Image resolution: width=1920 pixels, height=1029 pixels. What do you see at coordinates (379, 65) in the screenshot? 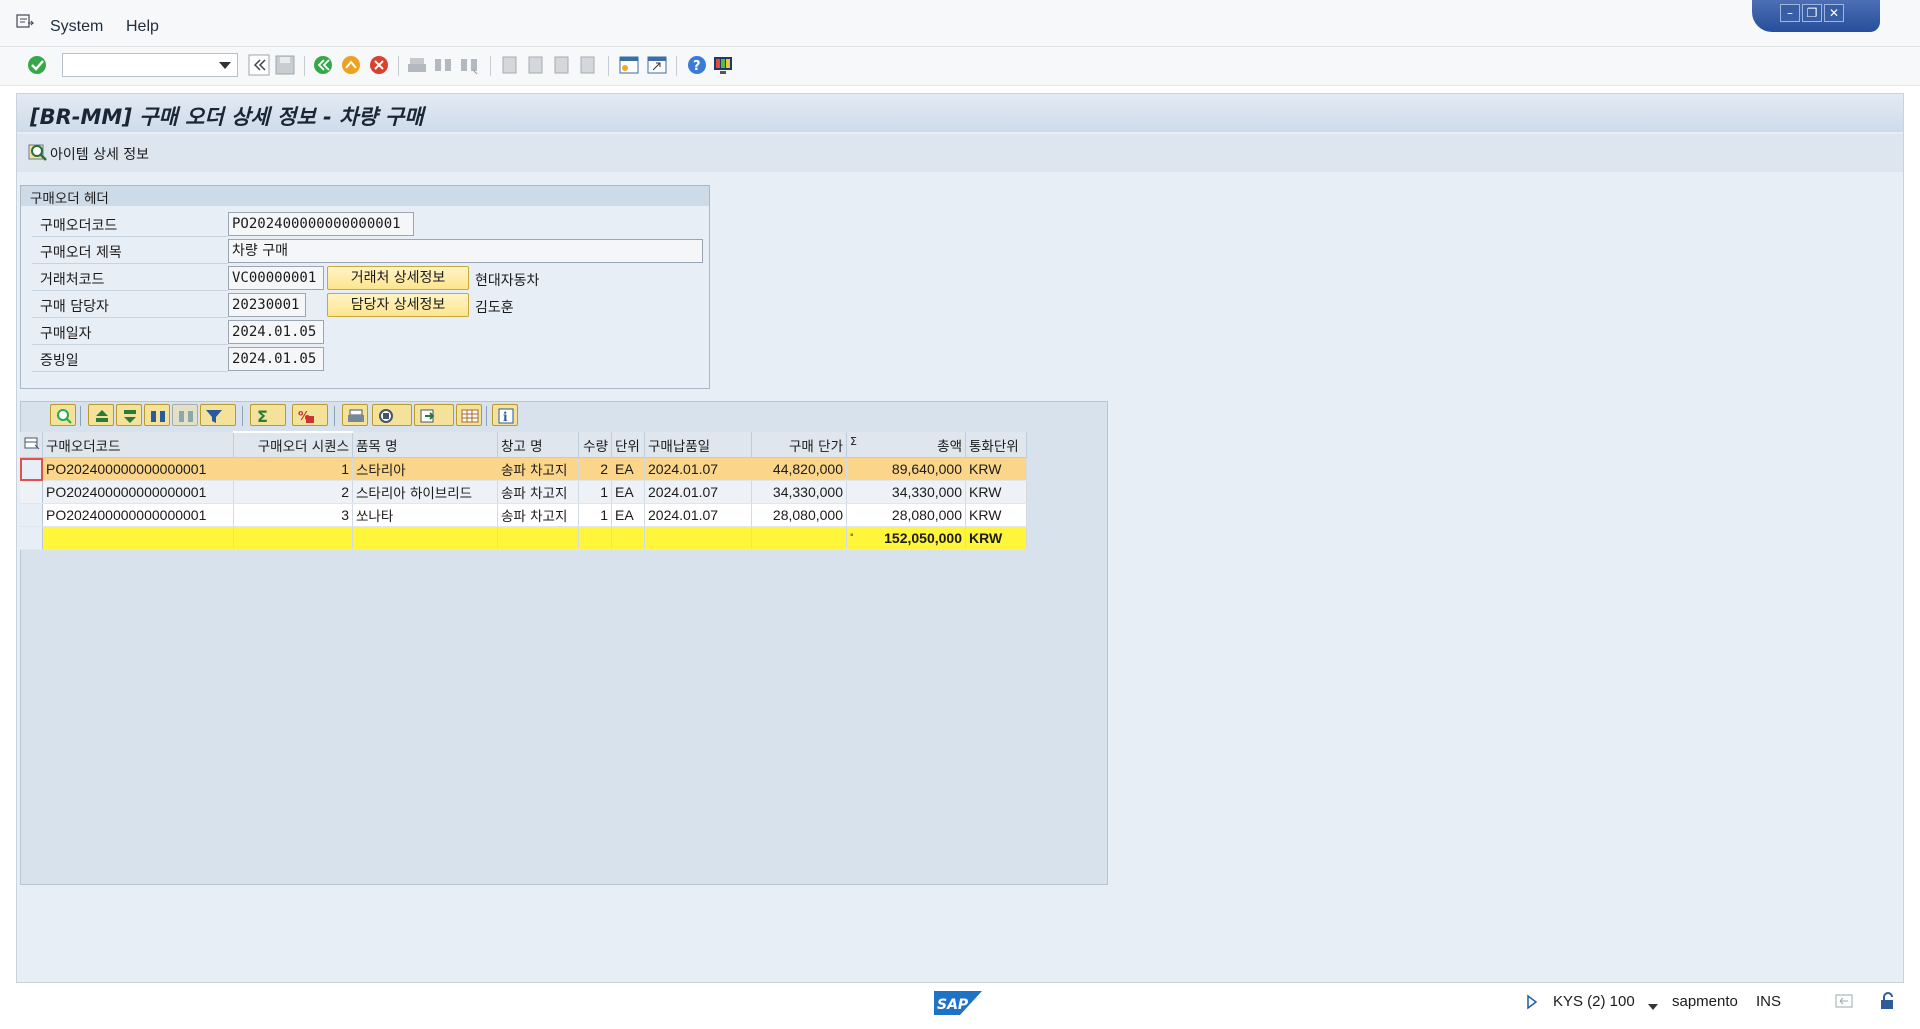
I see `cancel-icon` at bounding box center [379, 65].